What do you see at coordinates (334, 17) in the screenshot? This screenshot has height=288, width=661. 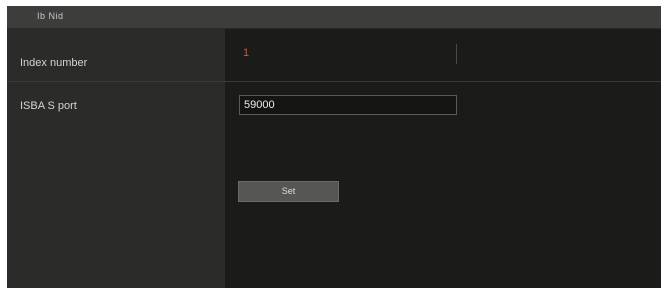 I see `panel-titlebar: Ib Nid` at bounding box center [334, 17].